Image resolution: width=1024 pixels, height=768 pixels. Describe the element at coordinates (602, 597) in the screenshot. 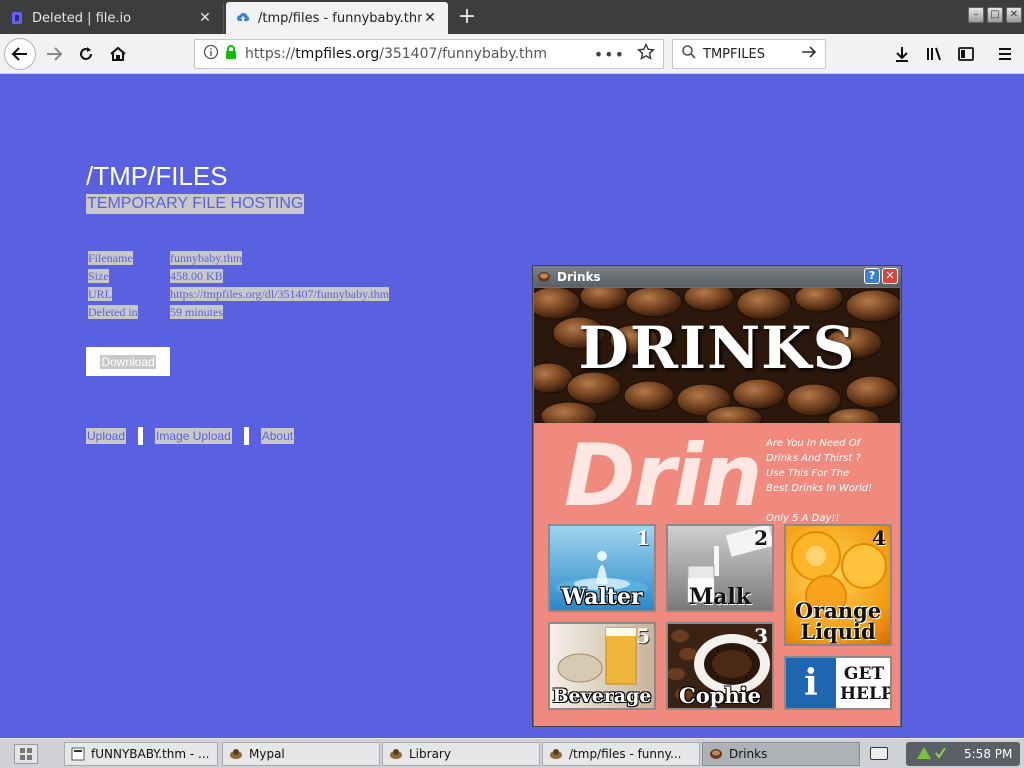

I see `tile-caption: Walter` at that location.